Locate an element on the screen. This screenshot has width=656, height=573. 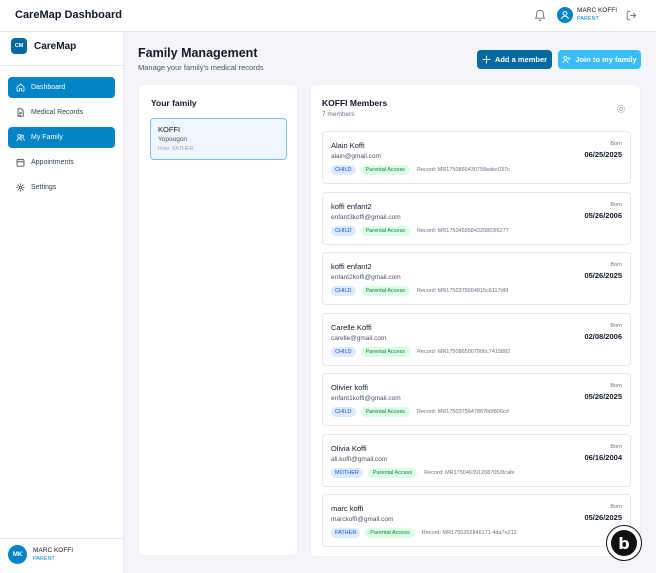
users-icon is located at coordinates (20, 138).